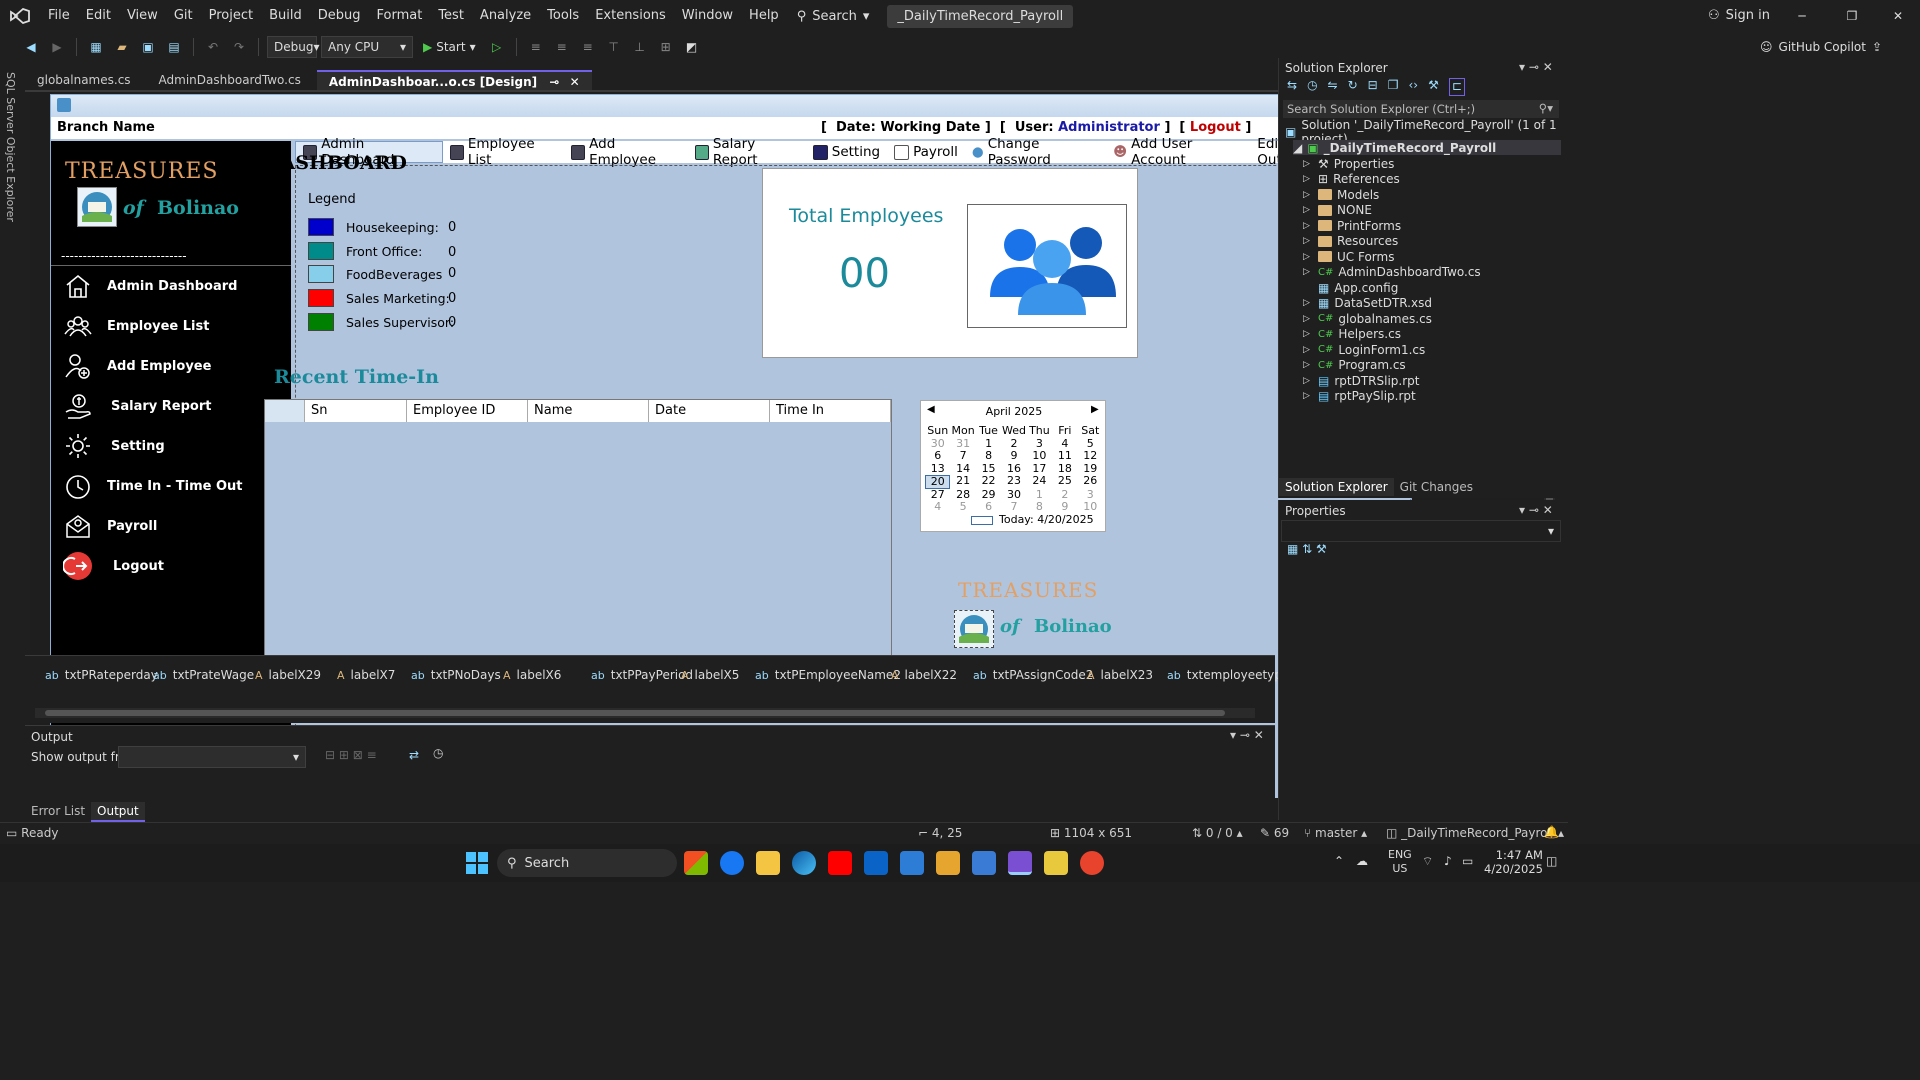 This screenshot has height=1080, width=1920. What do you see at coordinates (876, 863) in the screenshot?
I see `outlook-icon` at bounding box center [876, 863].